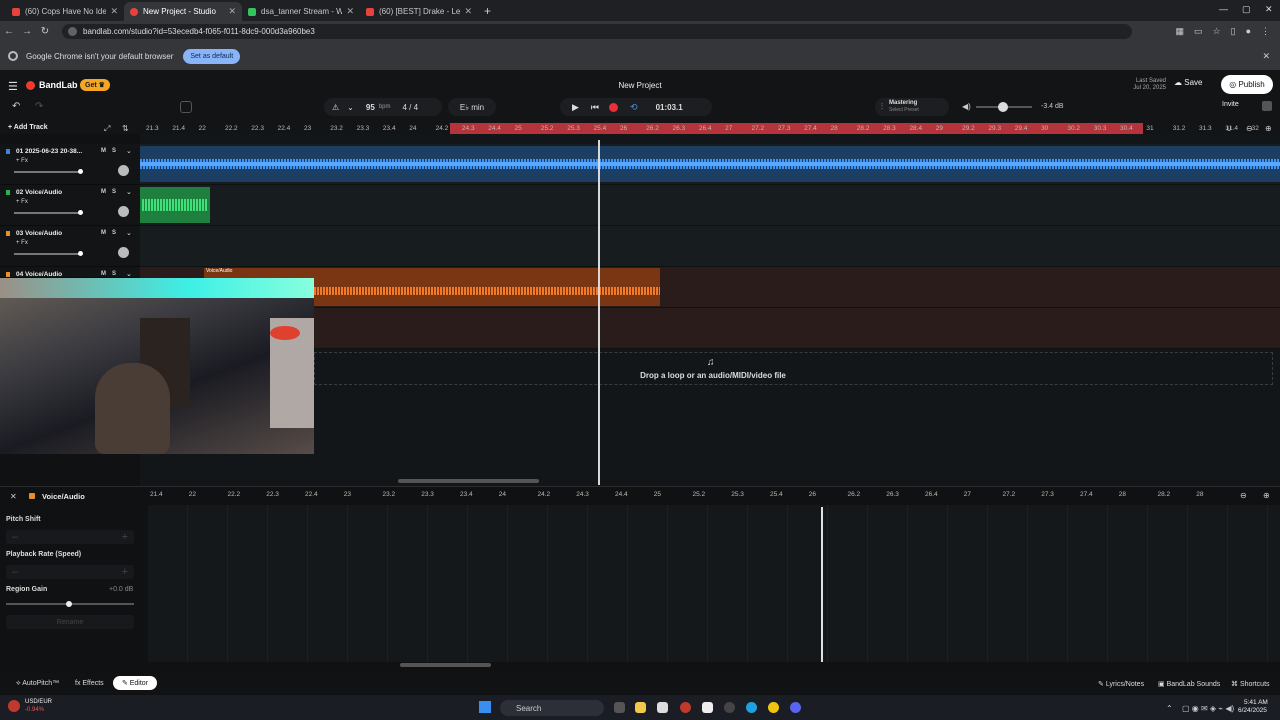  I want to click on project-title: New Project, so click(640, 85).